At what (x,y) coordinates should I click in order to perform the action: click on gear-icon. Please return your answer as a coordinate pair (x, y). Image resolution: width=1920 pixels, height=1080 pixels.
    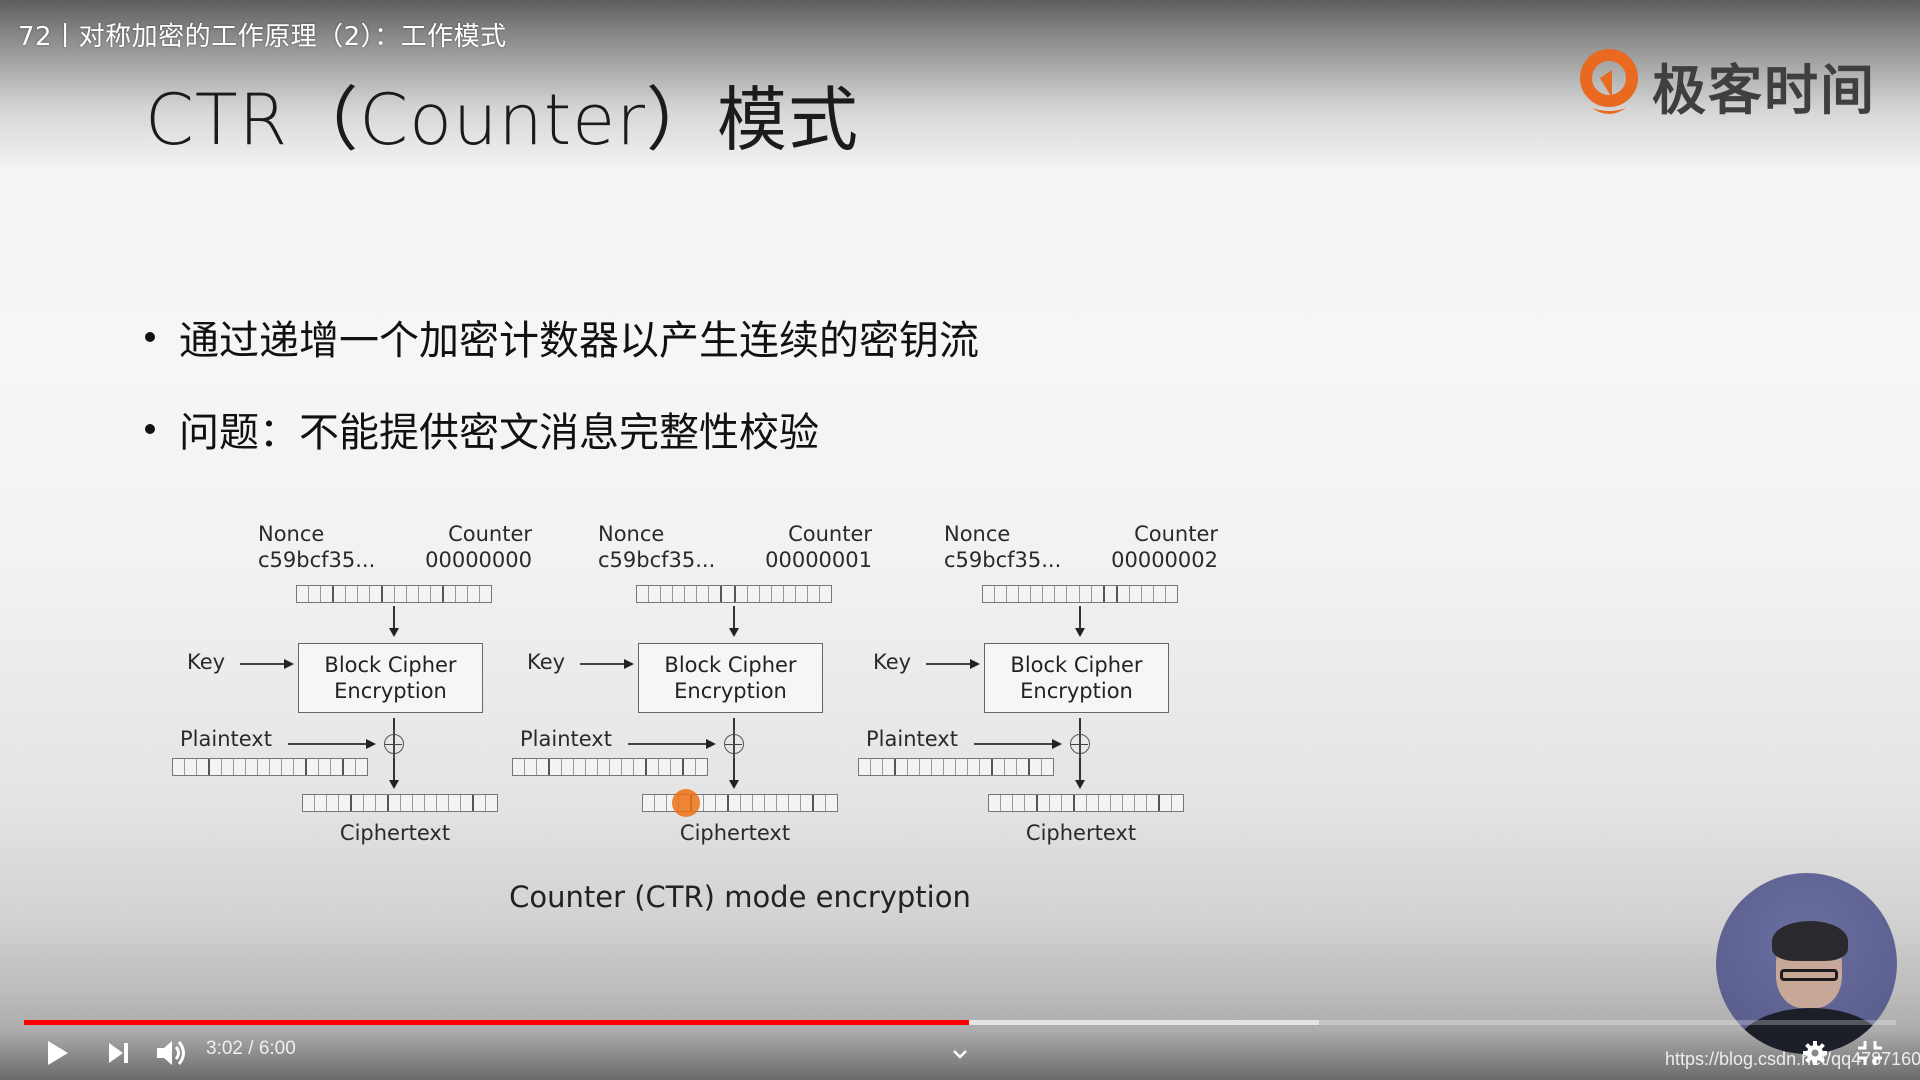
    Looking at the image, I should click on (1815, 1053).